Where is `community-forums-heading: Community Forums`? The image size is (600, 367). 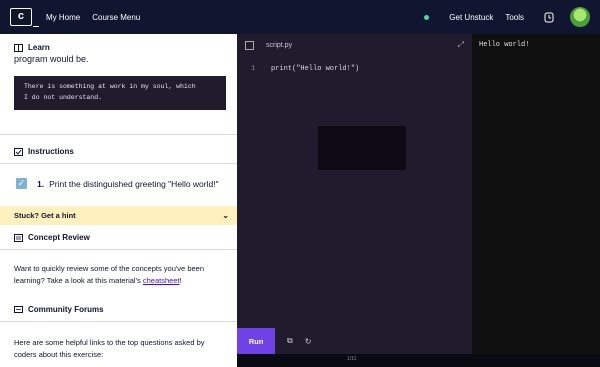
community-forums-heading: Community Forums is located at coordinates (59, 309).